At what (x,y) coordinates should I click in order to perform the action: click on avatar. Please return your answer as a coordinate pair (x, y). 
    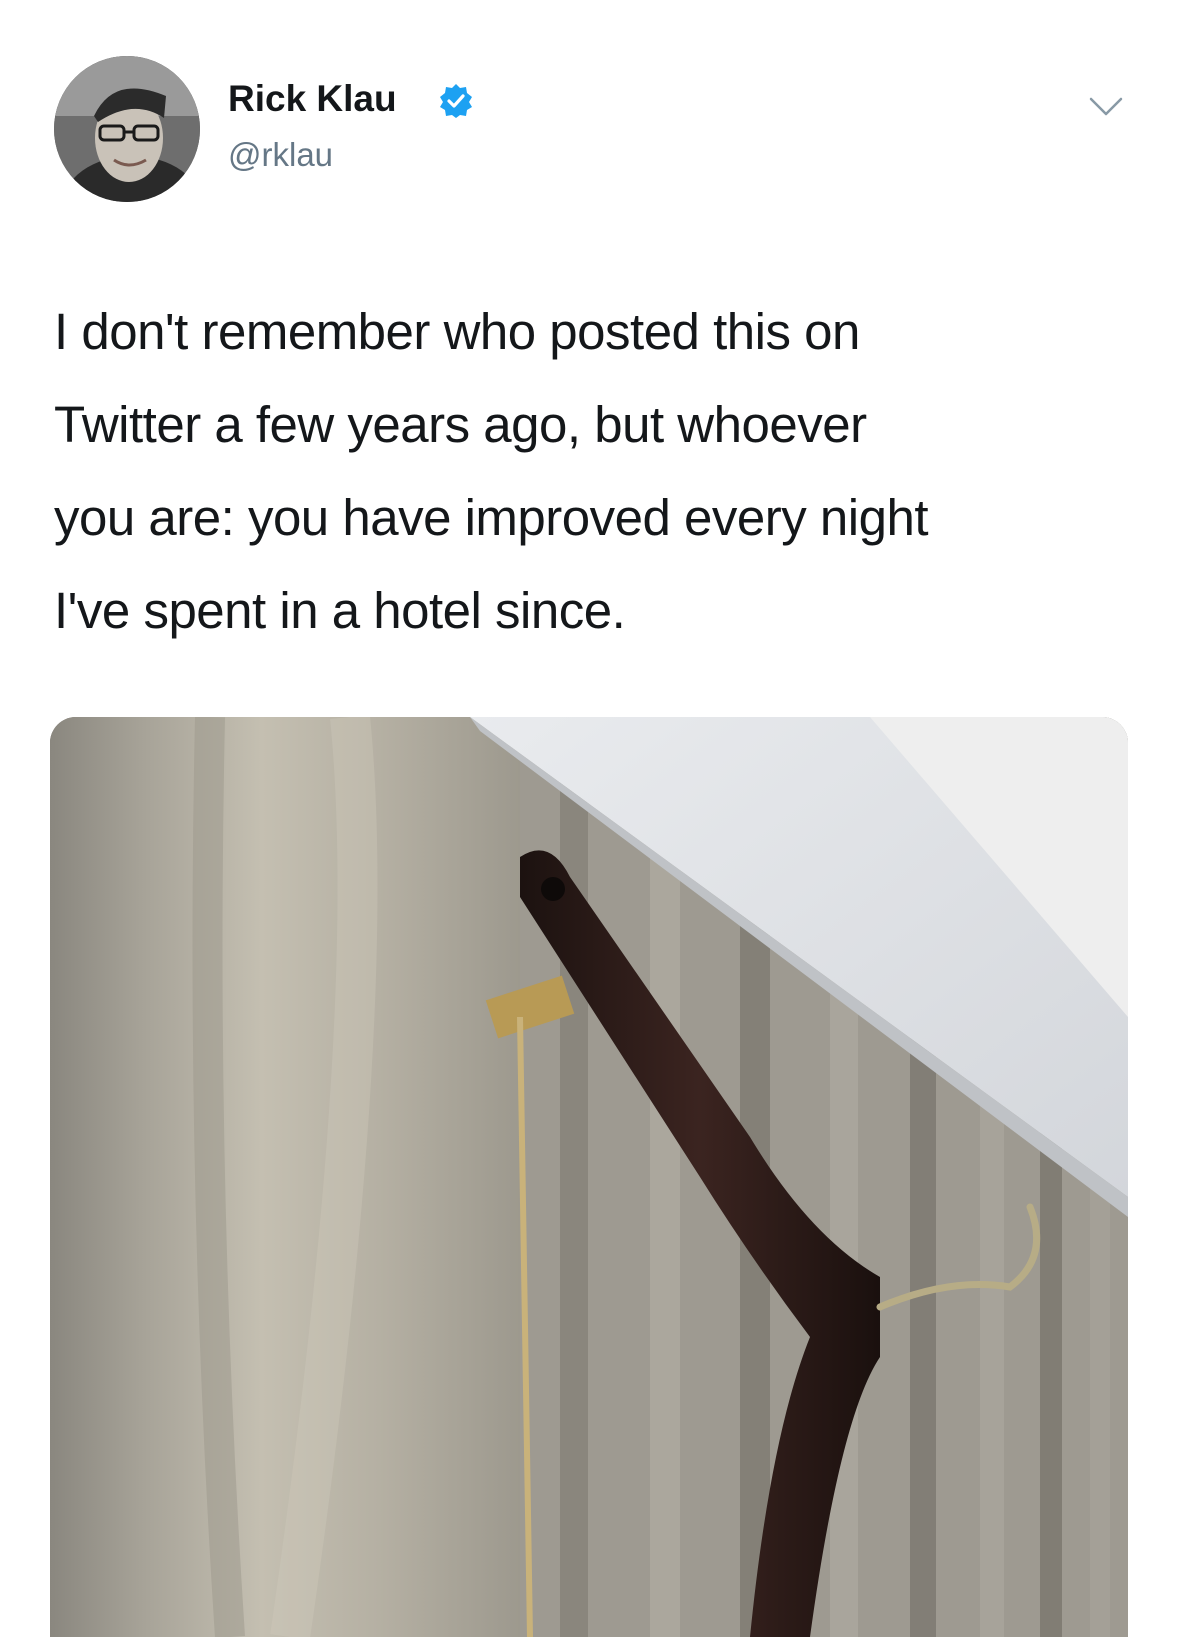
    Looking at the image, I should click on (127, 129).